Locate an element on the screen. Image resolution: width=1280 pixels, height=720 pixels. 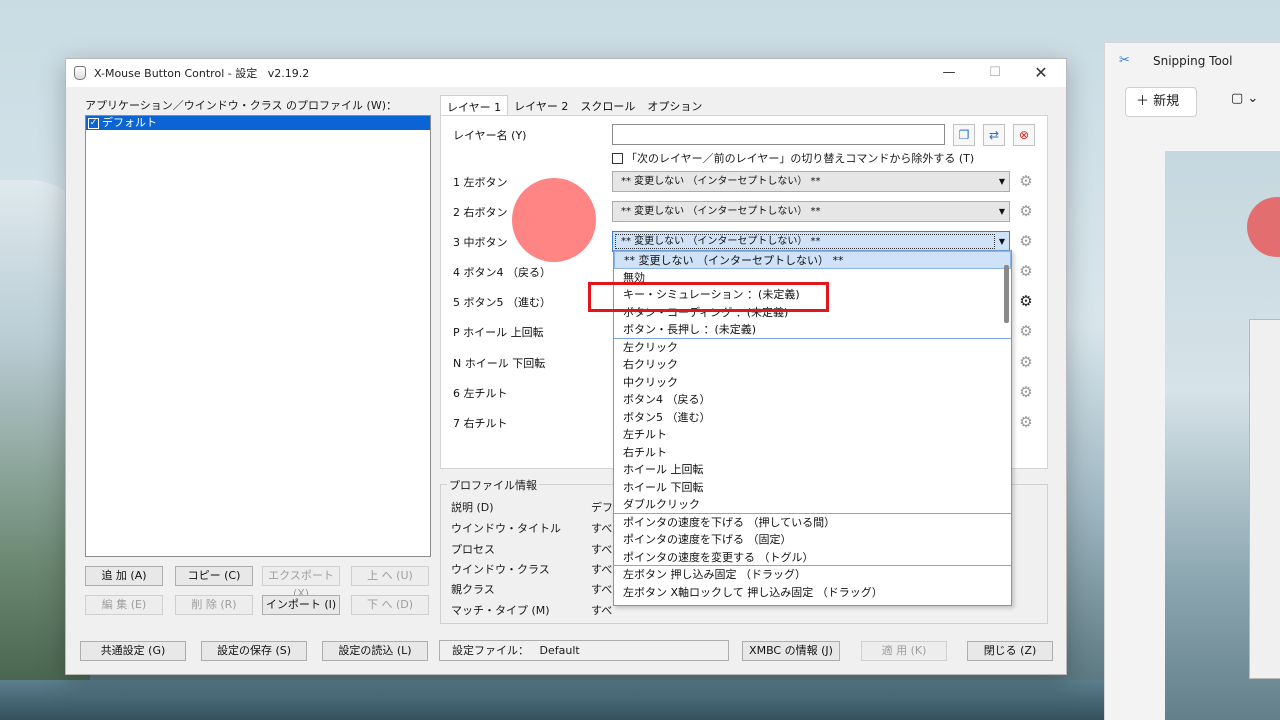
window-version: v2.19.2 is located at coordinates (288, 73).